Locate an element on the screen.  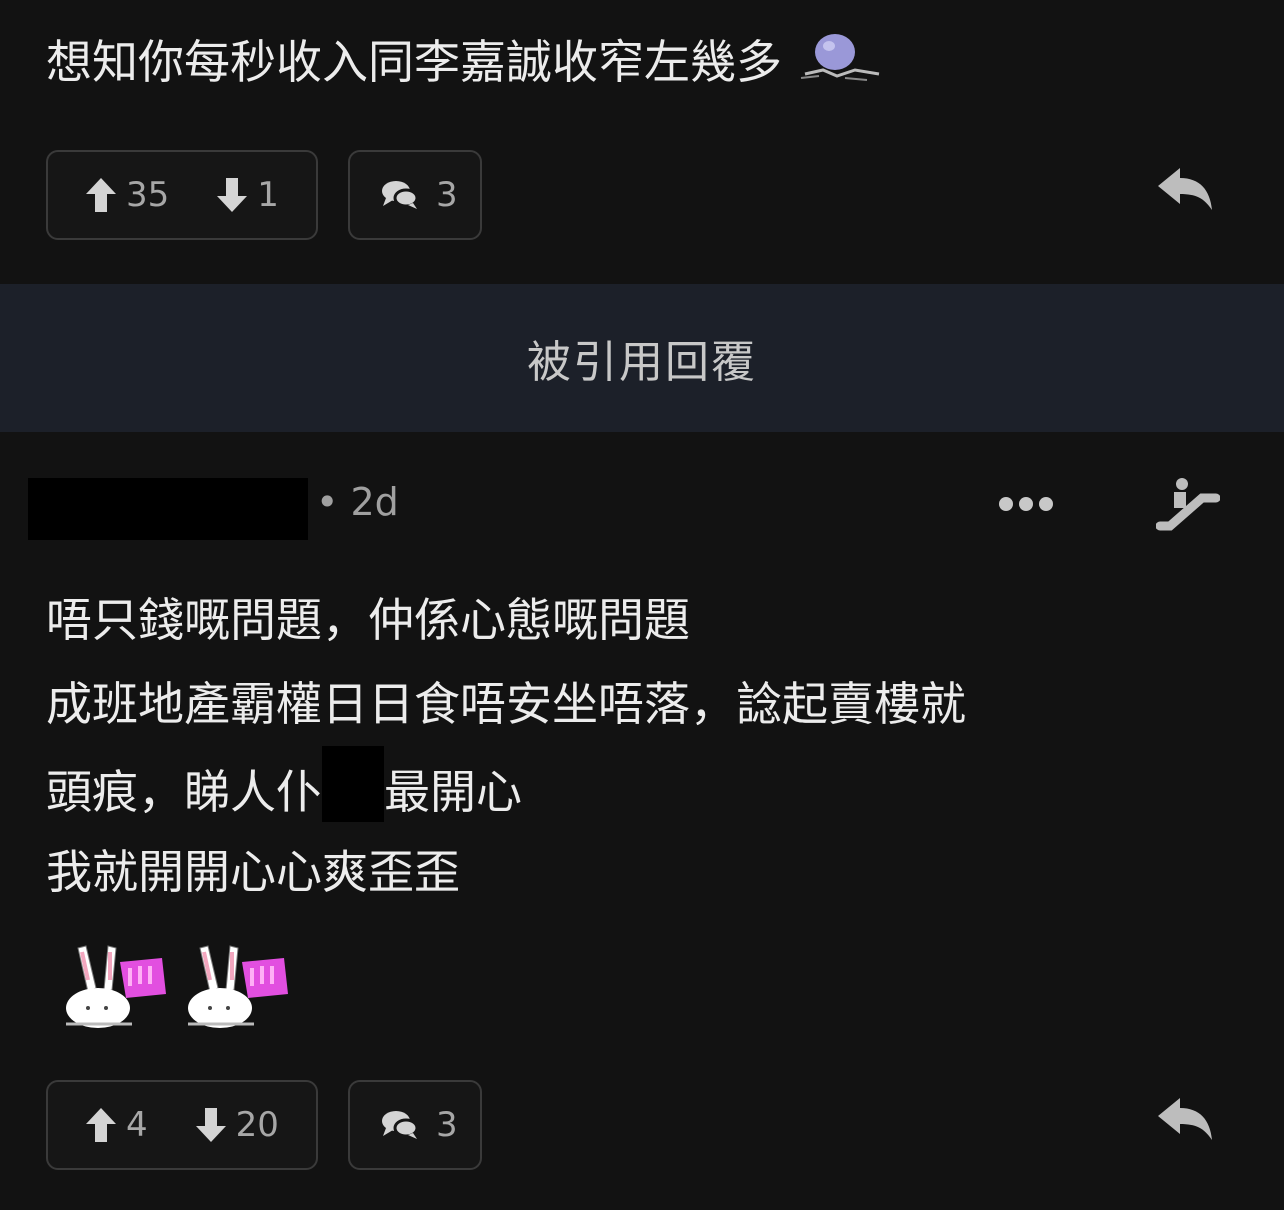
reply-comment-count: 3 is located at coordinates (447, 1125).